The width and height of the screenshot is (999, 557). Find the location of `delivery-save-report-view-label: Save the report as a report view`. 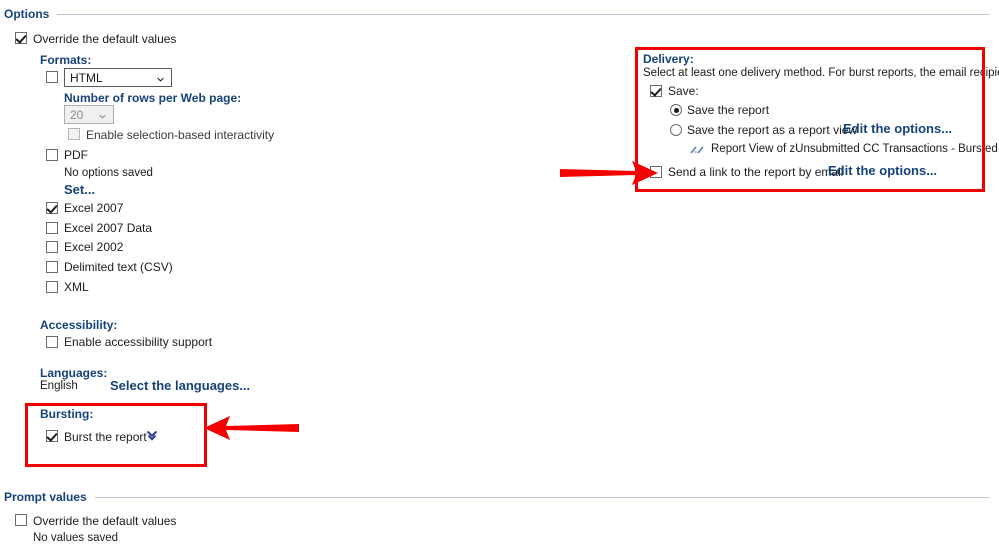

delivery-save-report-view-label: Save the report as a report view is located at coordinates (772, 130).